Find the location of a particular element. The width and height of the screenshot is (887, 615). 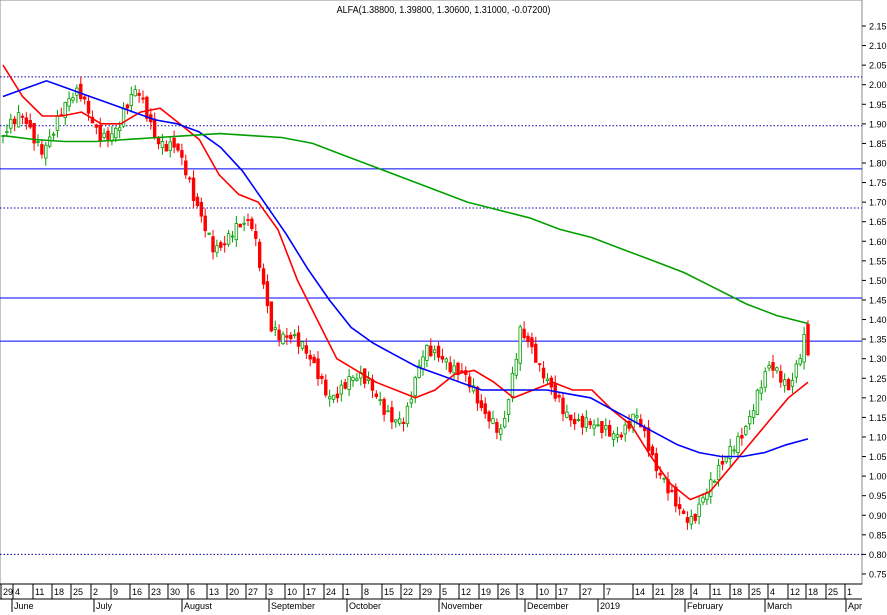

y-tick-label: 2.10 is located at coordinates (878, 46).